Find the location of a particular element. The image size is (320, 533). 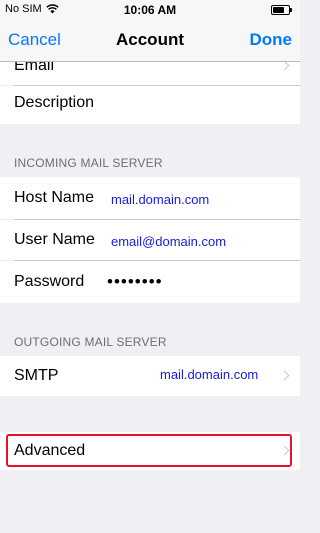

user-name-value: email@domain.com is located at coordinates (168, 241).